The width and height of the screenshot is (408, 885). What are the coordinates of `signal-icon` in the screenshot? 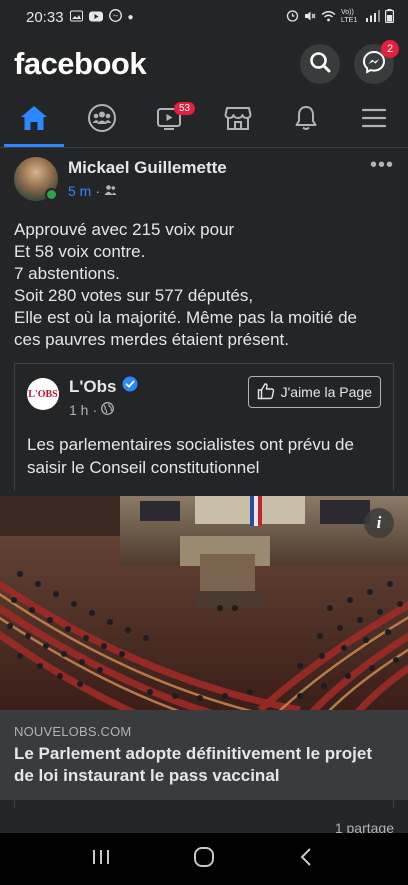 It's located at (373, 17).